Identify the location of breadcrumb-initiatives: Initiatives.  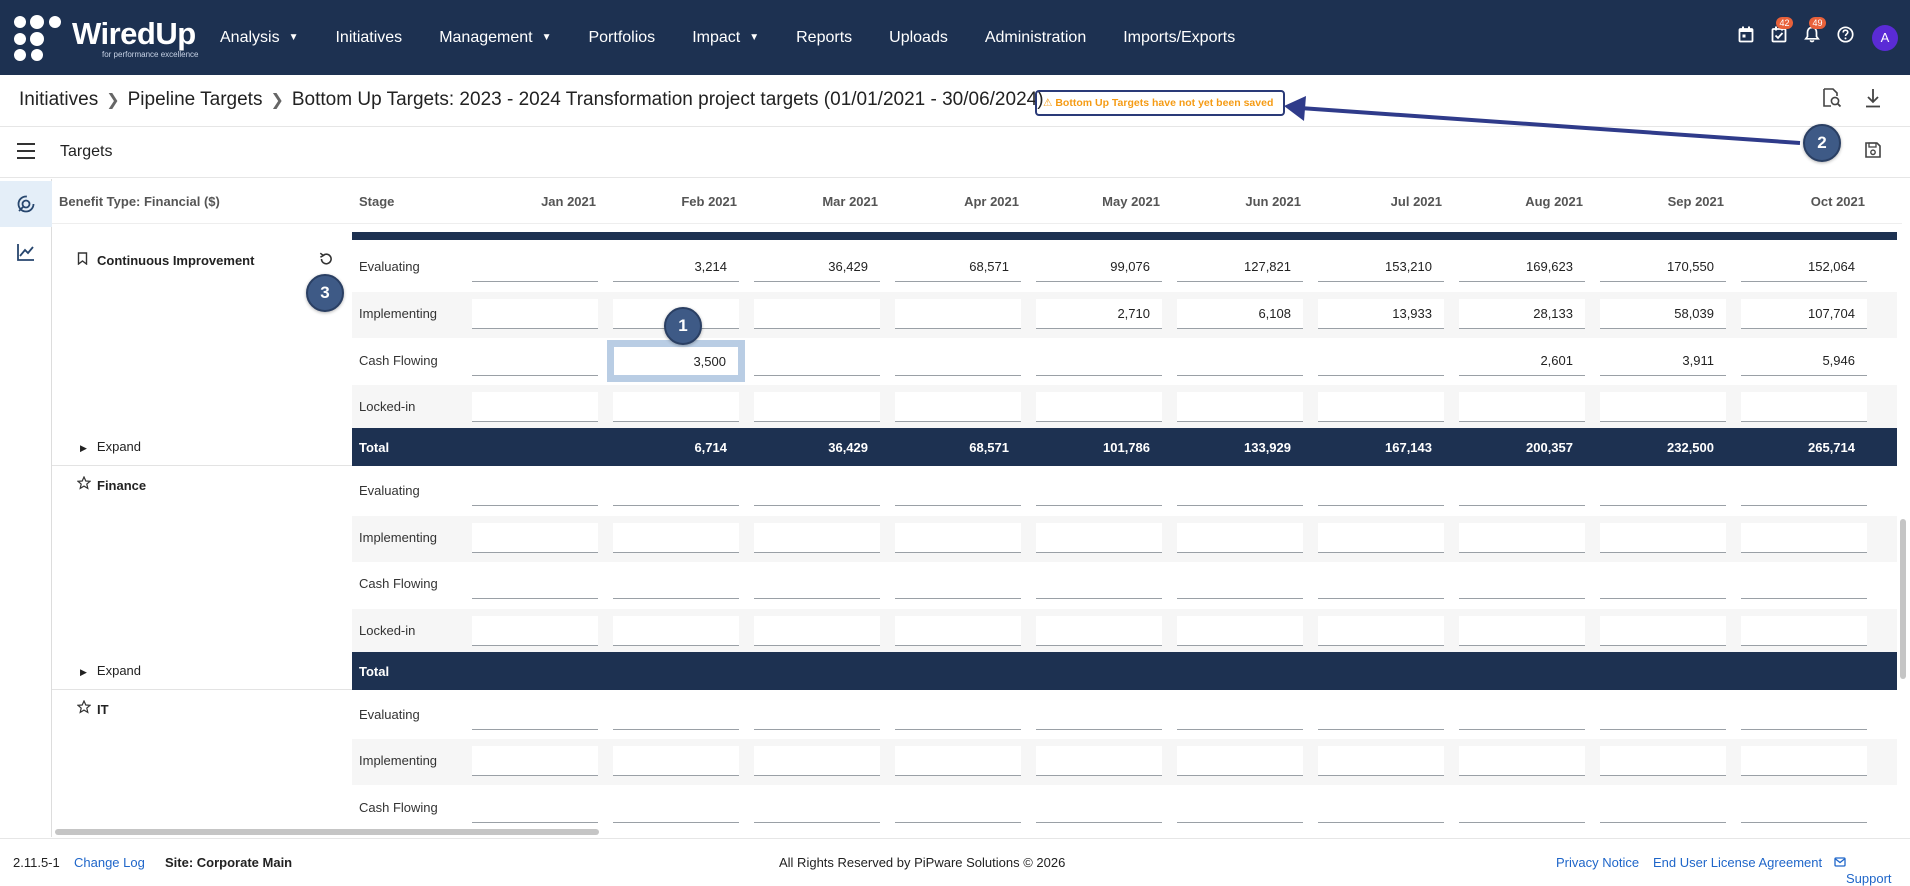
(58, 99).